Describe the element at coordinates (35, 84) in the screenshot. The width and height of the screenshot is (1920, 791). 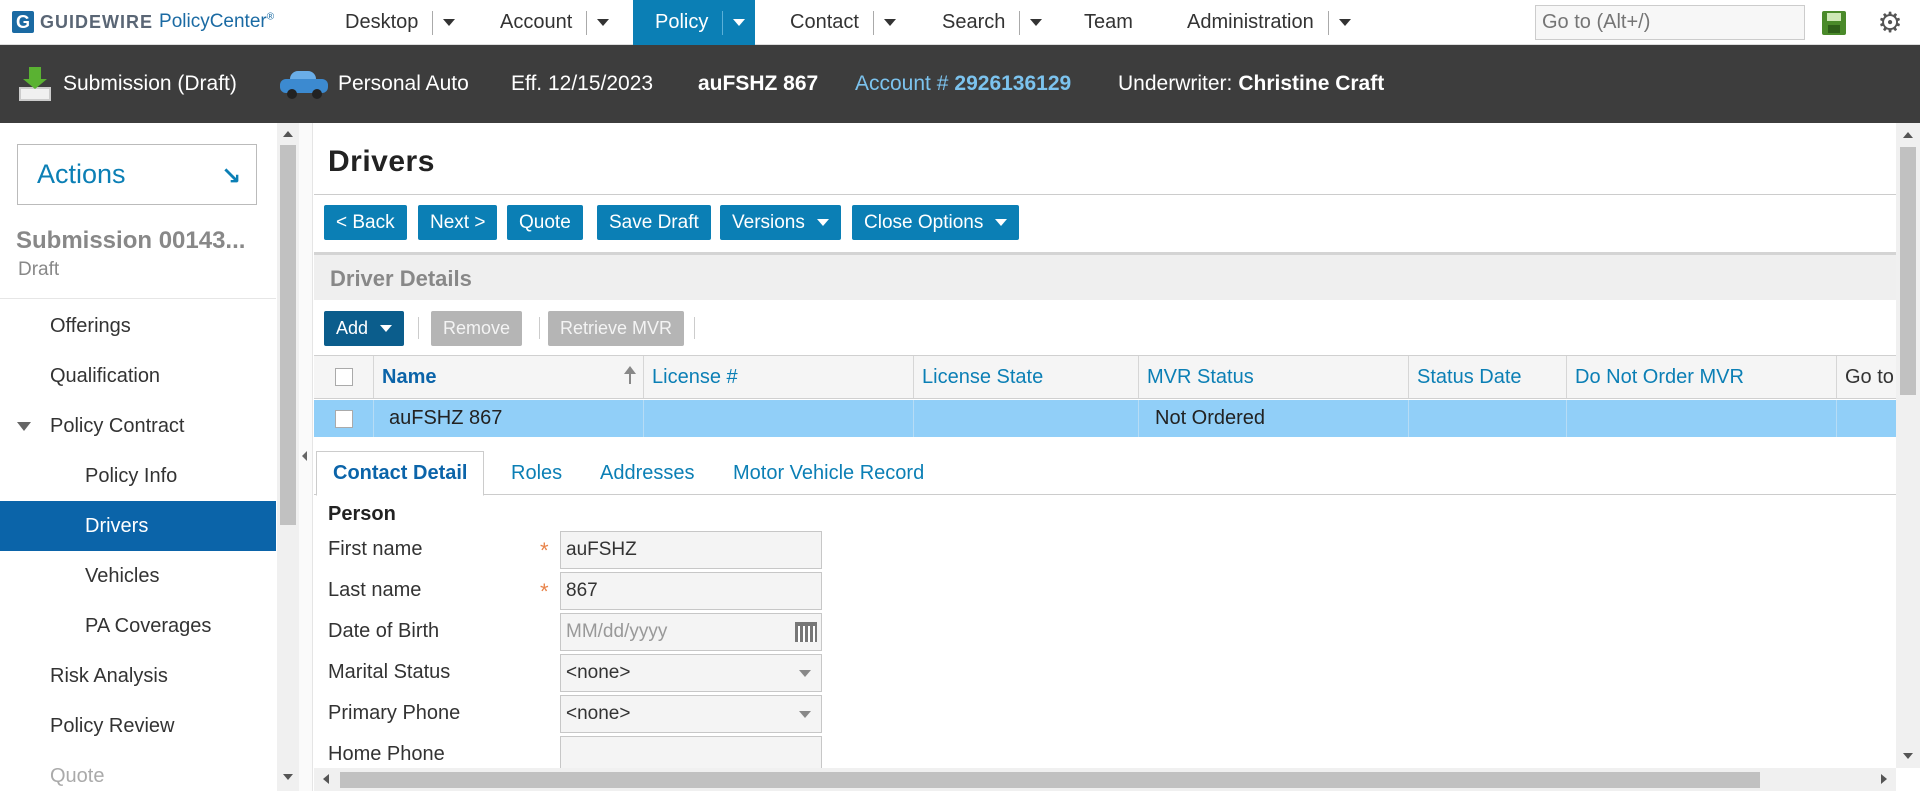
I see `submission-download-icon` at that location.